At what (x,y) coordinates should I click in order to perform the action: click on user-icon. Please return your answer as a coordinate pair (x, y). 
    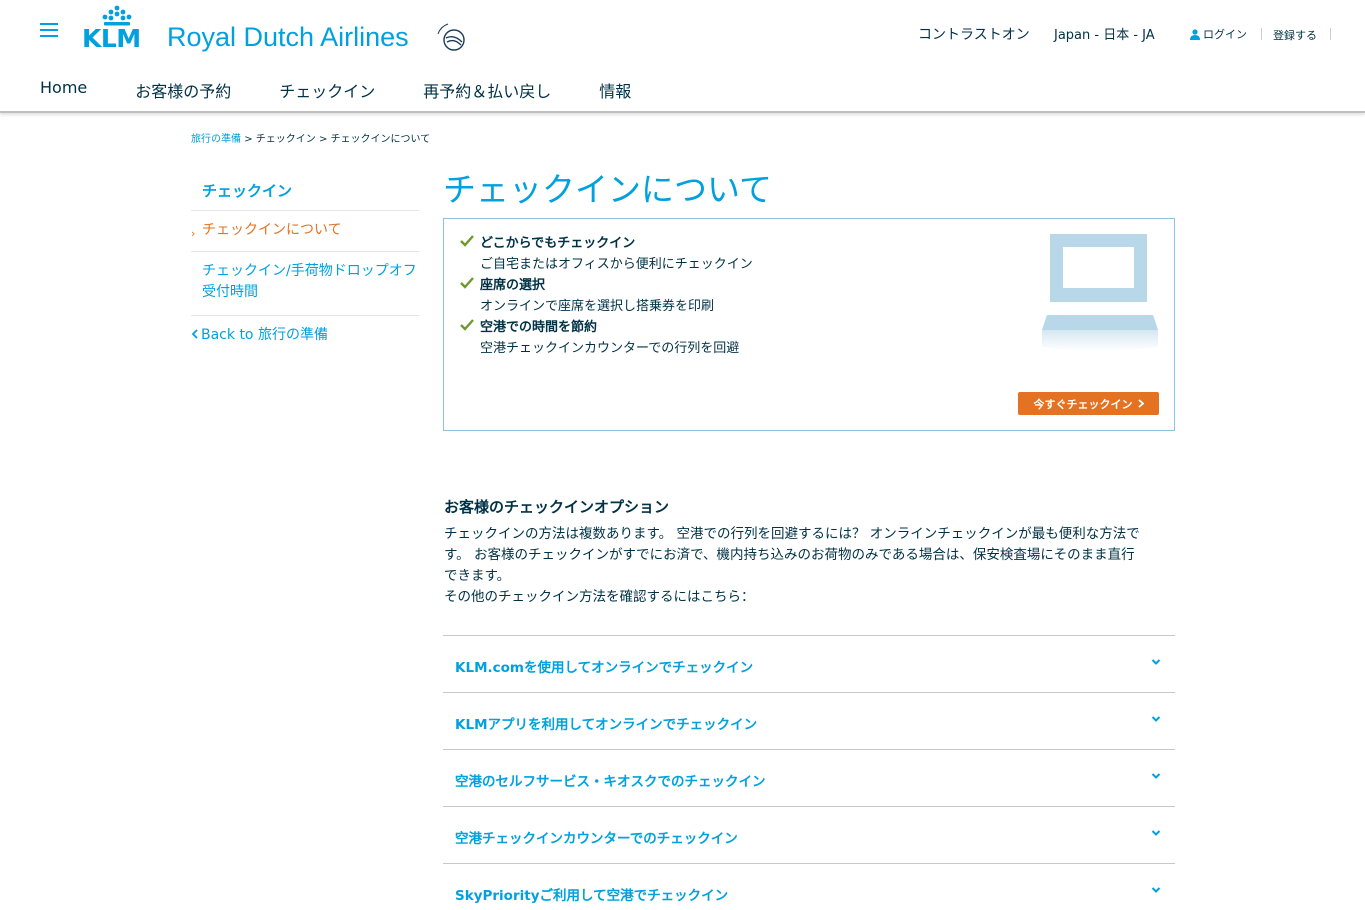
    Looking at the image, I should click on (1195, 34).